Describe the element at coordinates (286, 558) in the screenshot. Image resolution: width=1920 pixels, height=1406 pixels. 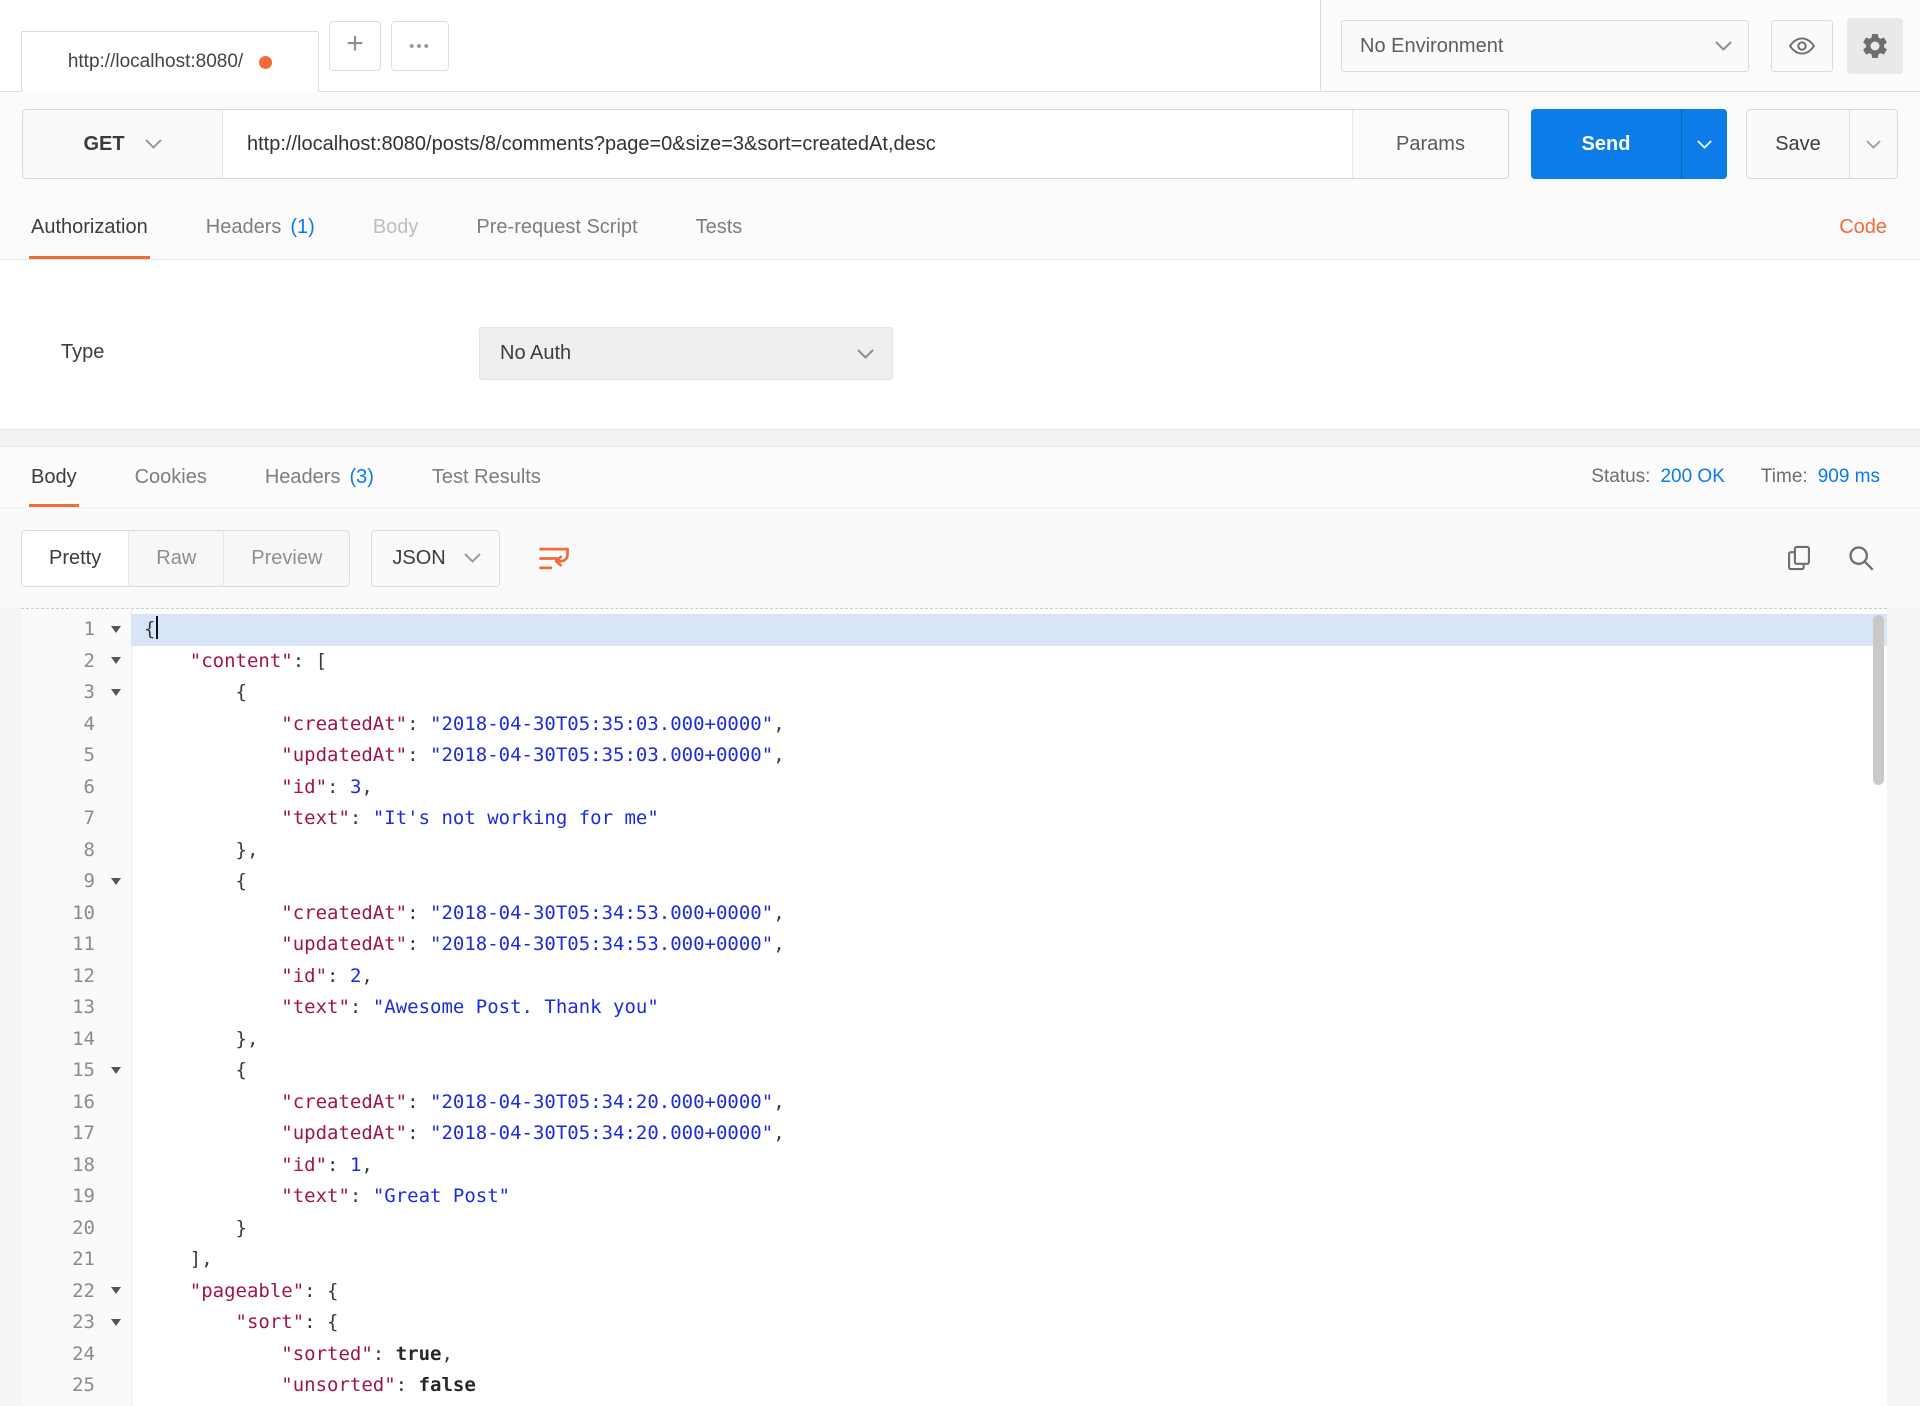
I see `view-mode-preview: Preview` at that location.